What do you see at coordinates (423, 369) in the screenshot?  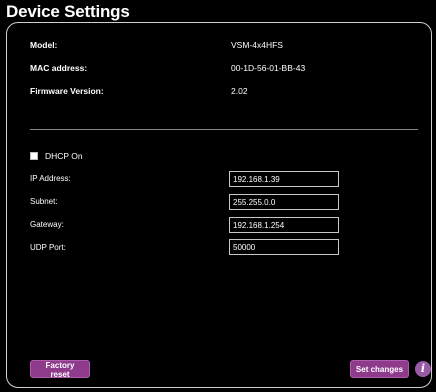 I see `info-icon: i` at bounding box center [423, 369].